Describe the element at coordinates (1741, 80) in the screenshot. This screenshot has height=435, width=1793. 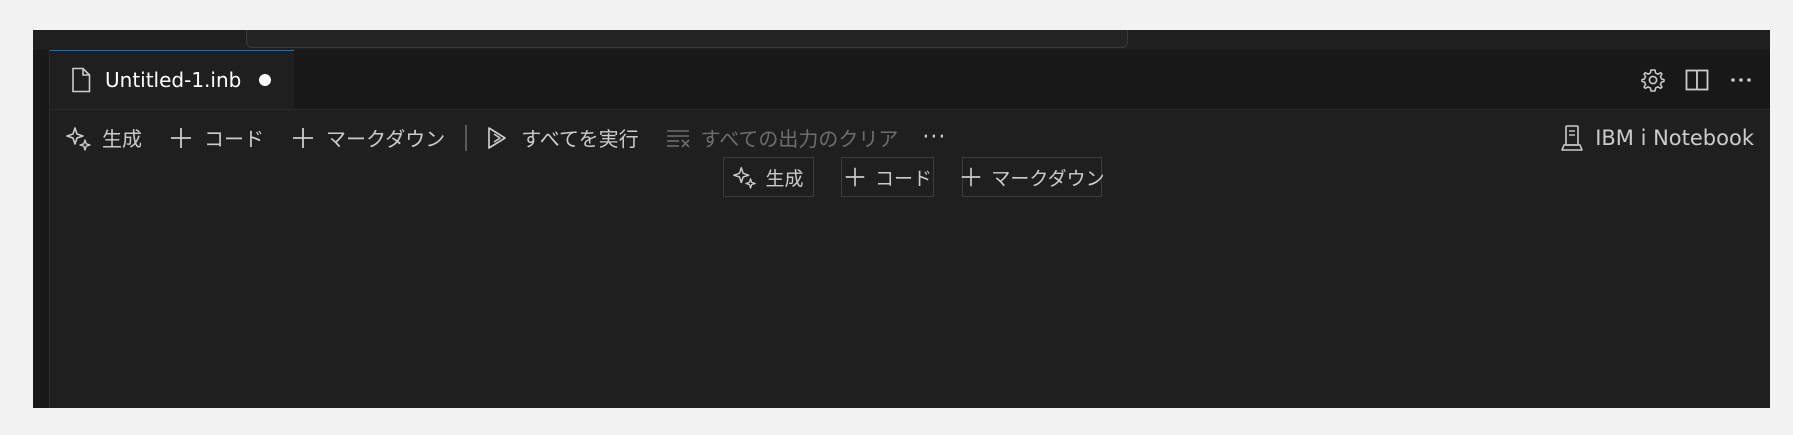
I see `ellipsis-icon` at that location.